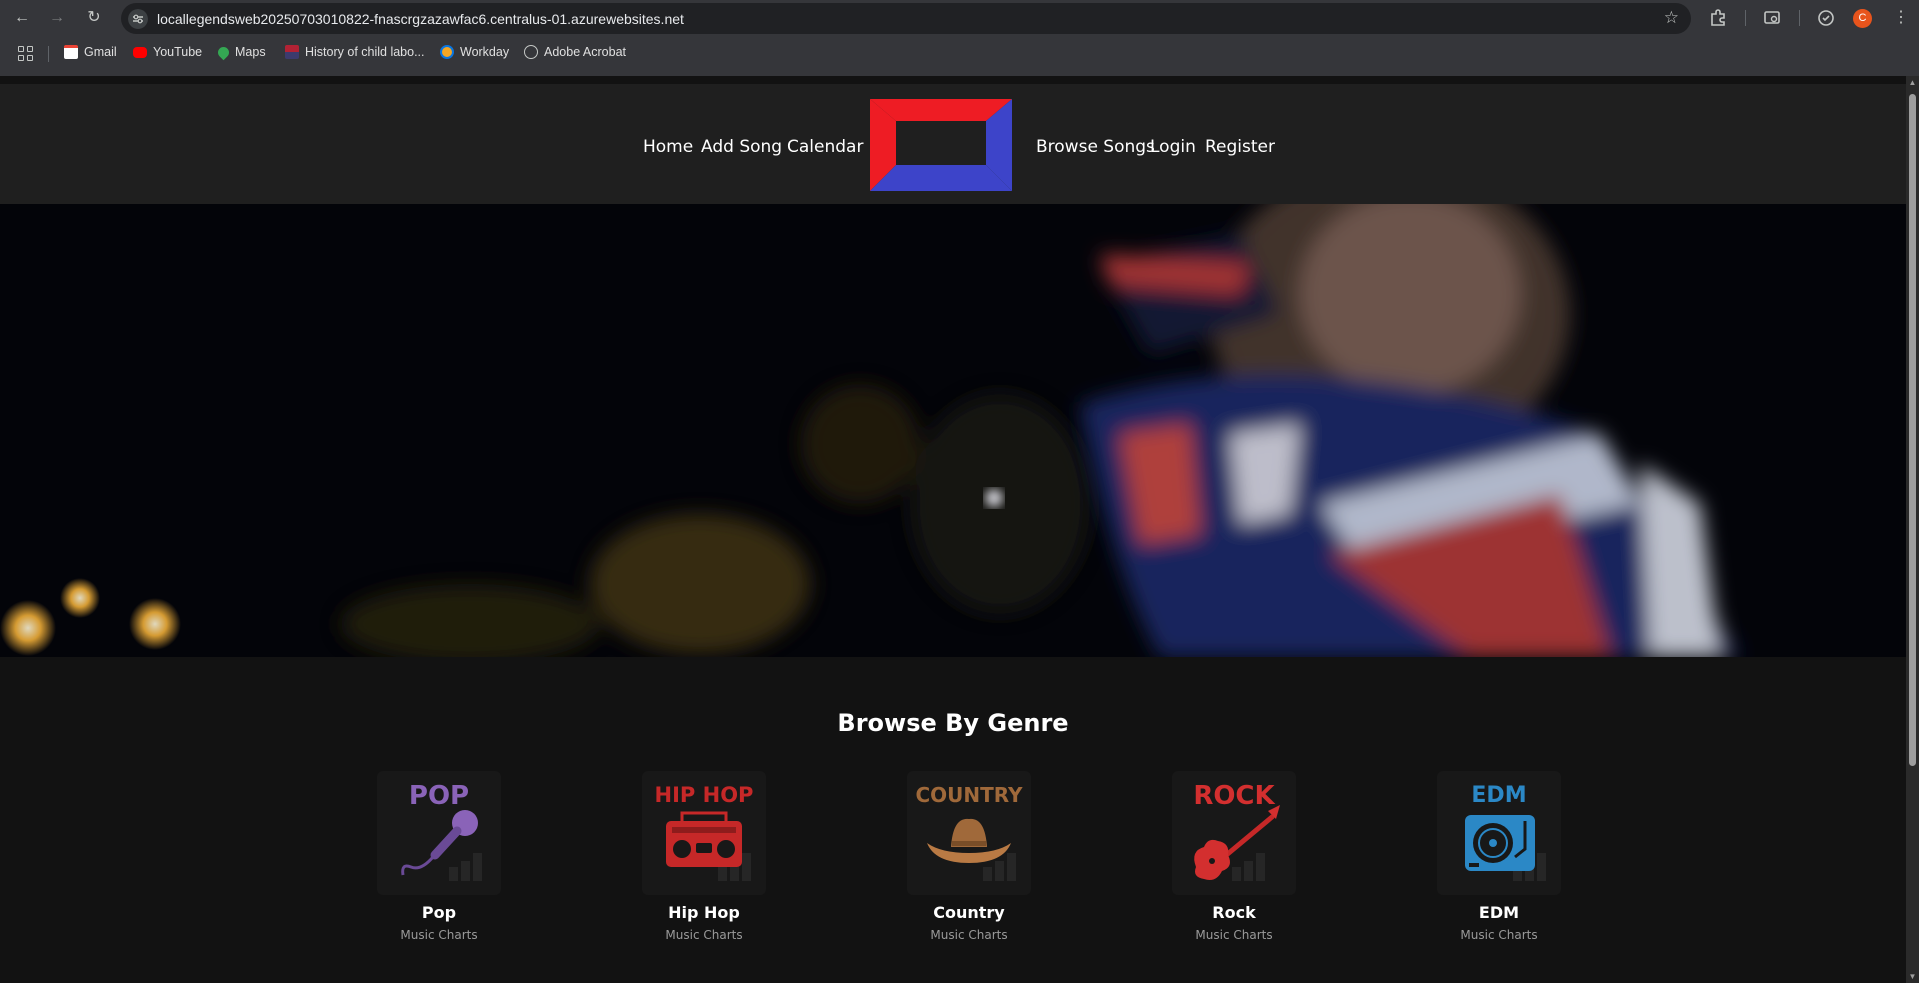  I want to click on section-title: Browse By Genre, so click(953, 723).